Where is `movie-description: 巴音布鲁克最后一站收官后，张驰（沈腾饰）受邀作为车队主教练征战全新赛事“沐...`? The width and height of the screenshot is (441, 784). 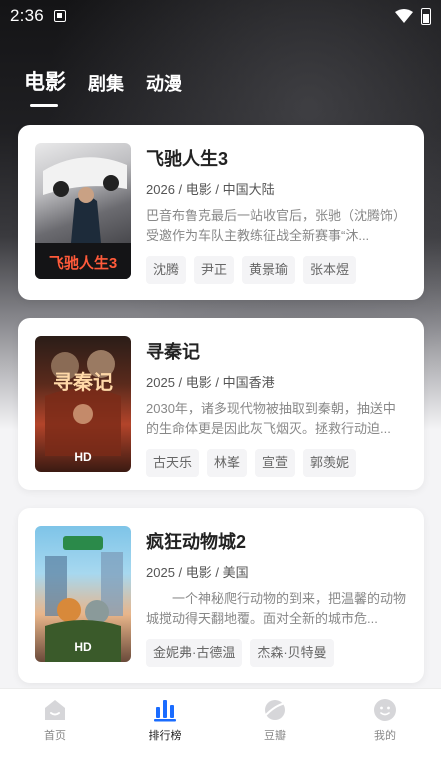
movie-description: 巴音布鲁克最后一站收官后，张驰（沈腾饰）受邀作为车队主教练征战全新赛事“沐... is located at coordinates (276, 225).